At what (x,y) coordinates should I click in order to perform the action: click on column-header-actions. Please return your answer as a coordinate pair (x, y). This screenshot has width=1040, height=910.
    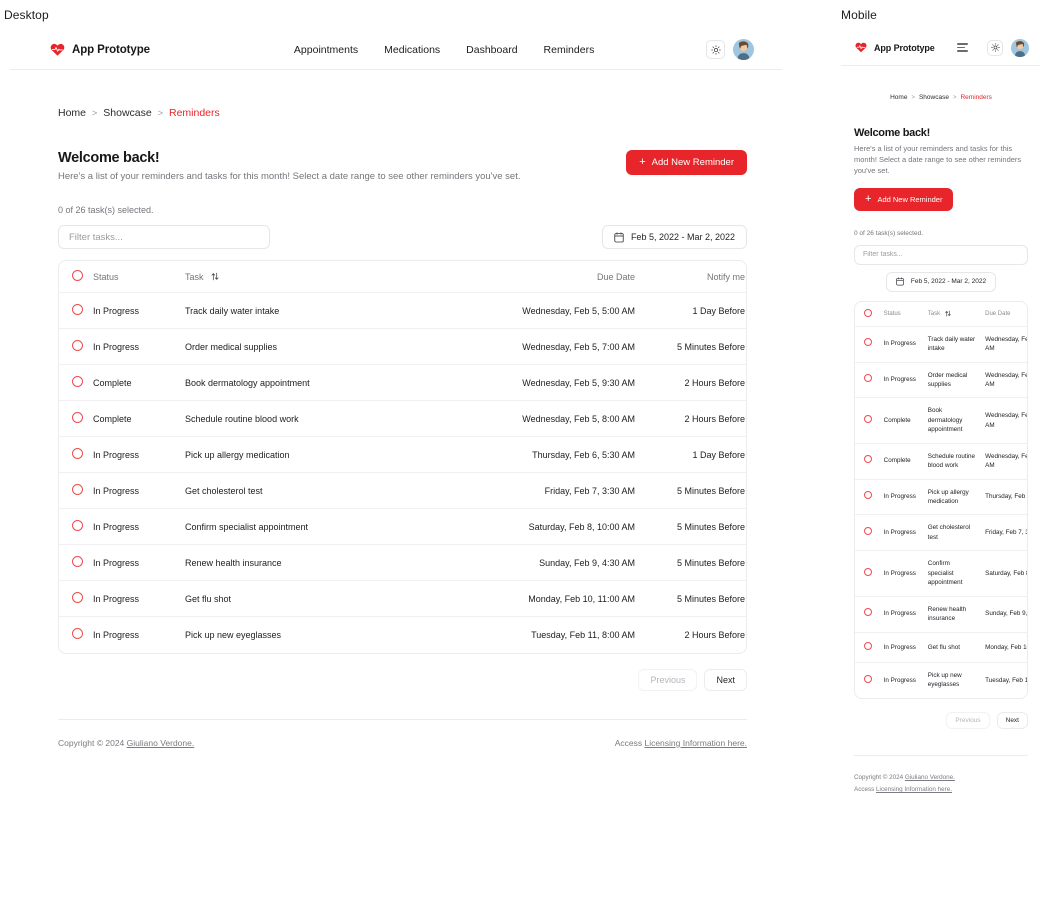
    Looking at the image, I should click on (745, 277).